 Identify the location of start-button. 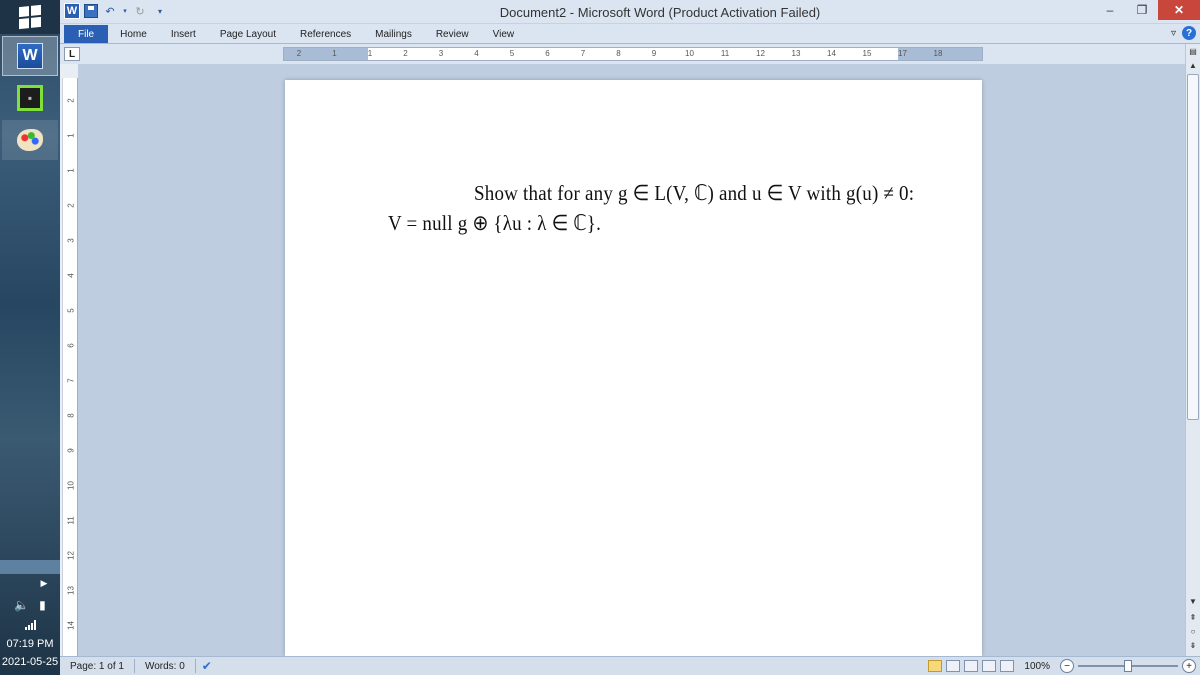
(30, 17).